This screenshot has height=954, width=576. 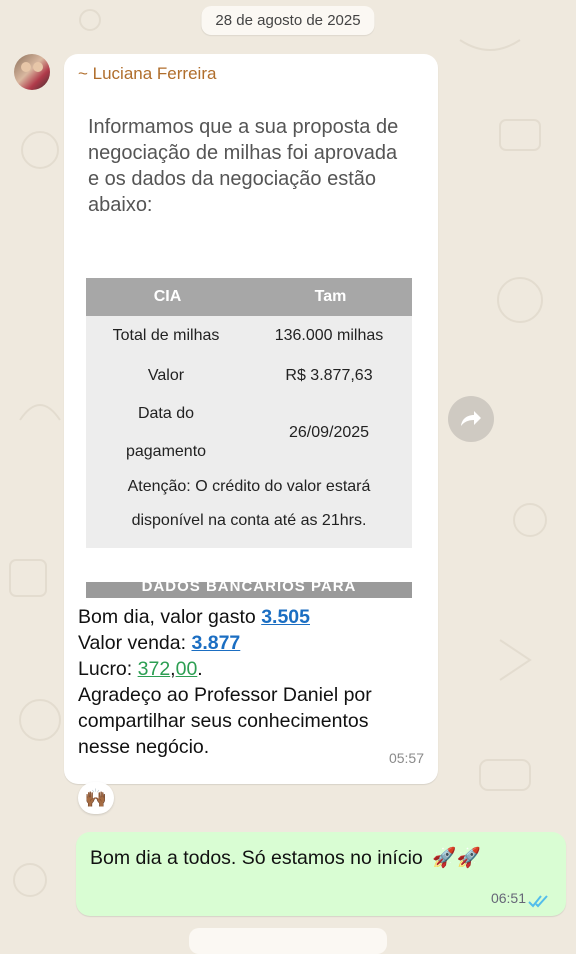 I want to click on row-label: Valor, so click(x=166, y=375).